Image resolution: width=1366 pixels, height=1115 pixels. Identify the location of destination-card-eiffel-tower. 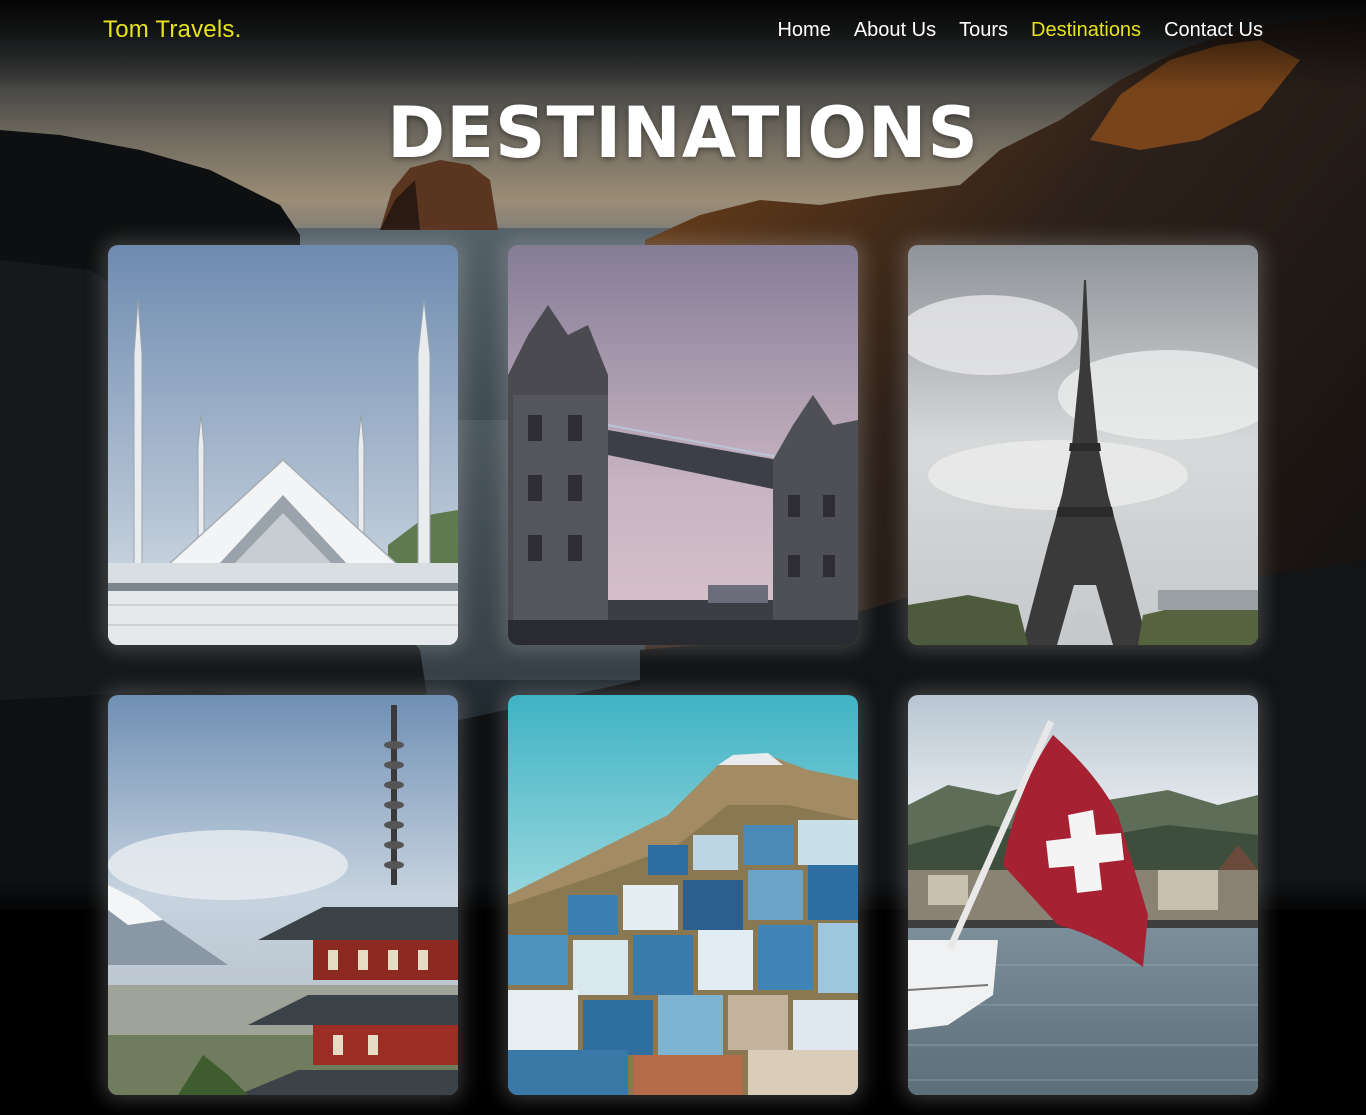
(1083, 445).